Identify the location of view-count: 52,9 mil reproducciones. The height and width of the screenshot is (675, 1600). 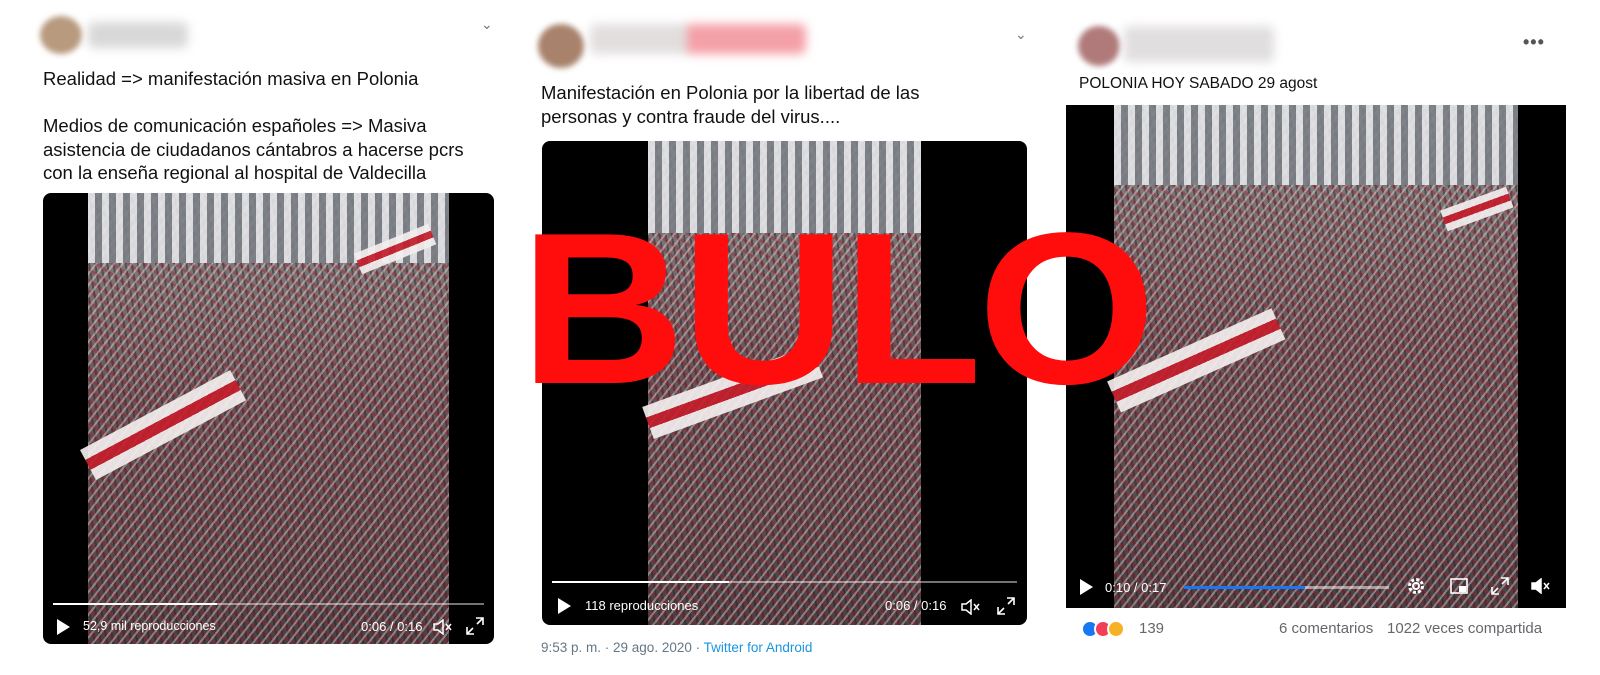
(149, 626).